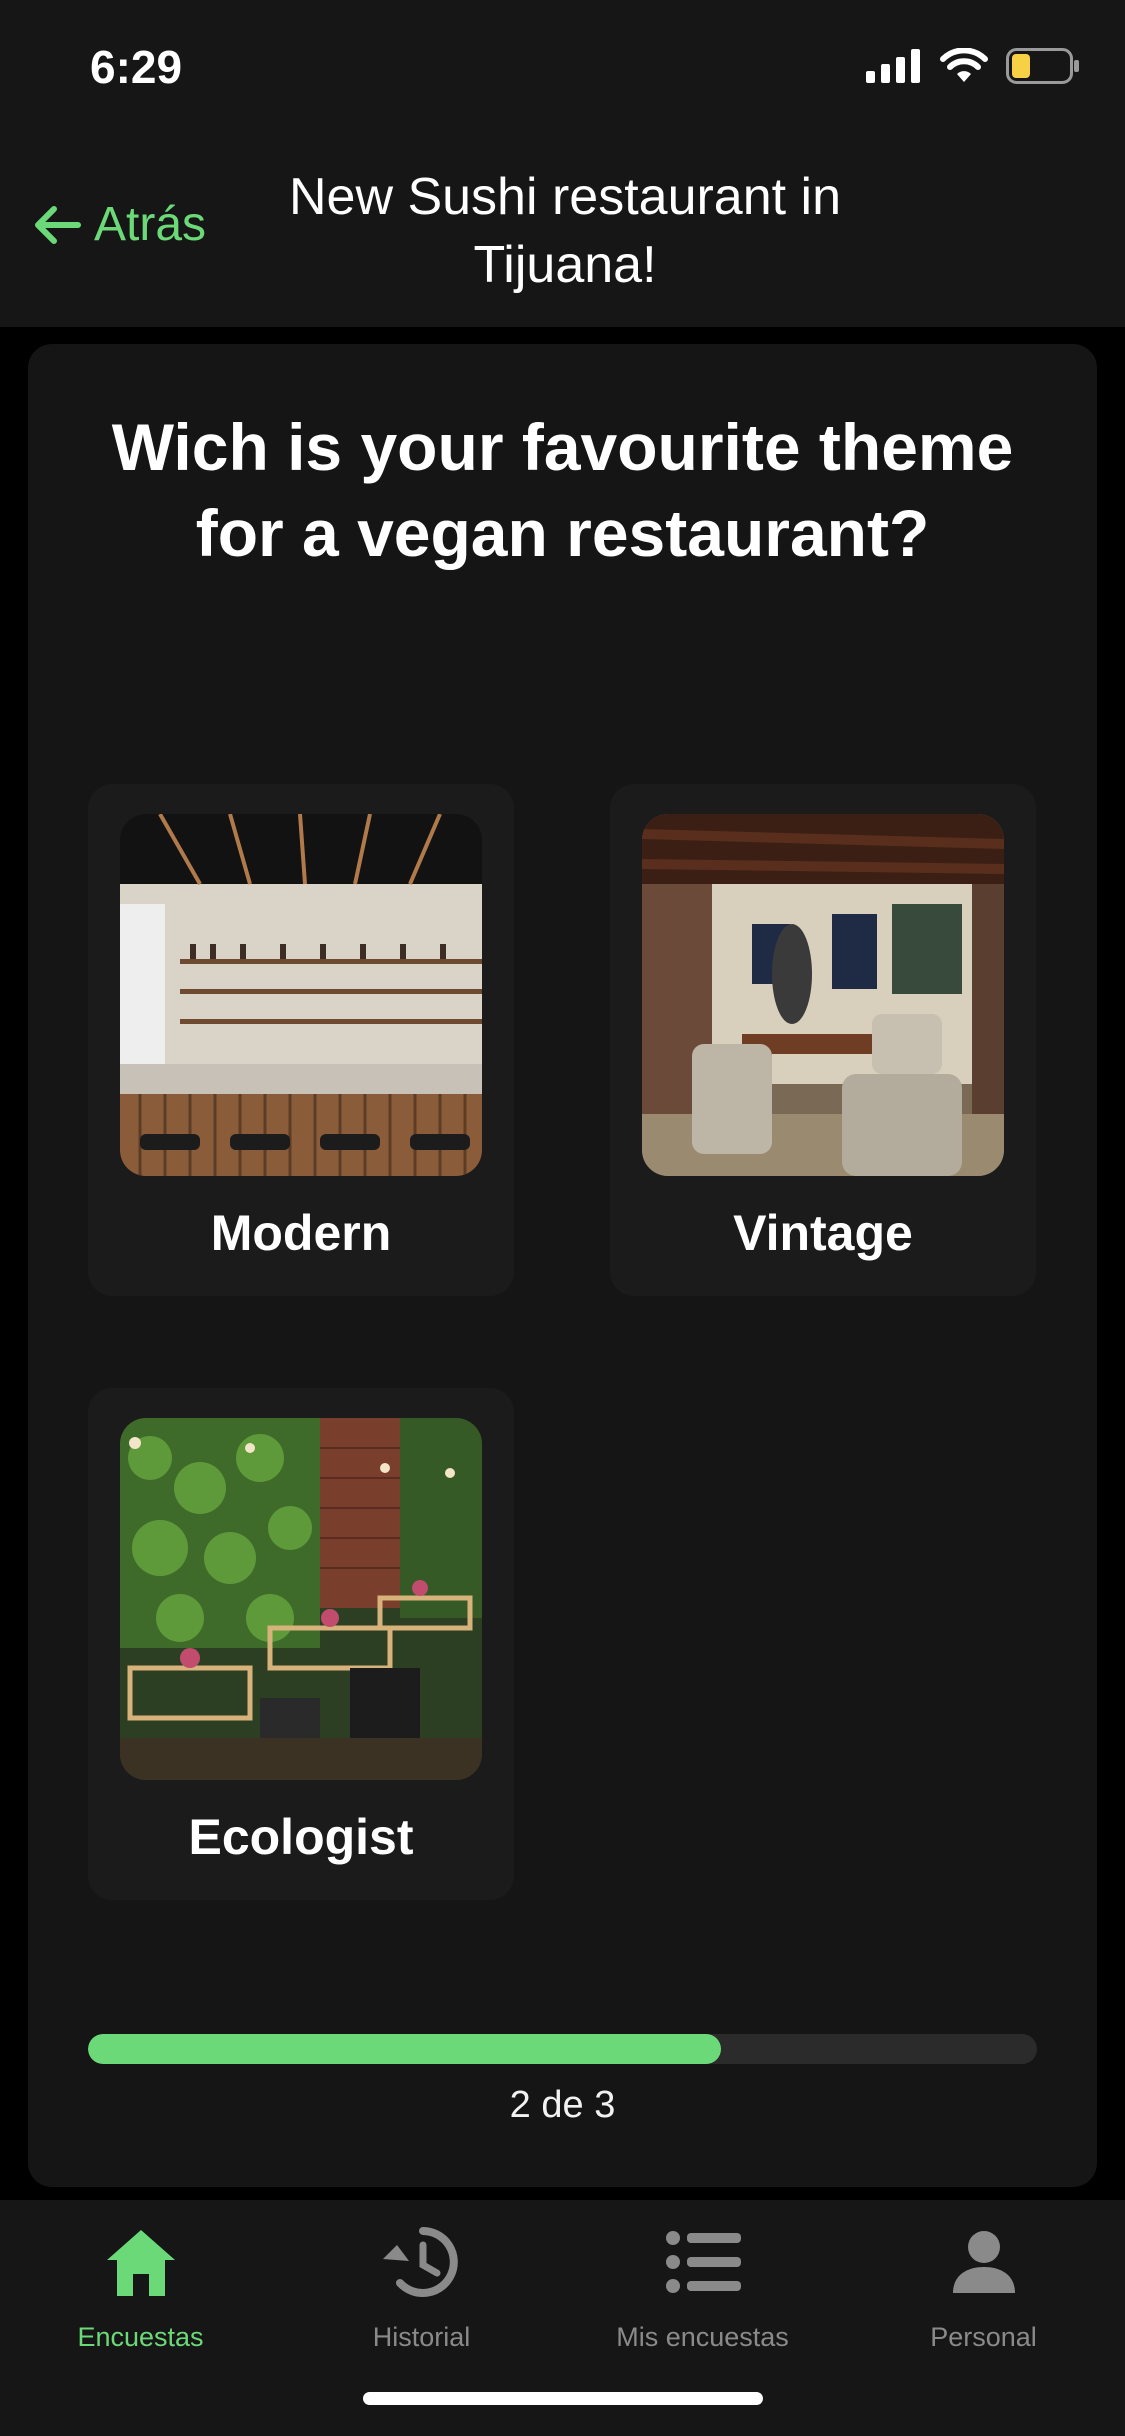 This screenshot has width=1125, height=2436. What do you see at coordinates (823, 1233) in the screenshot?
I see `option-label-vintage: Vintage` at bounding box center [823, 1233].